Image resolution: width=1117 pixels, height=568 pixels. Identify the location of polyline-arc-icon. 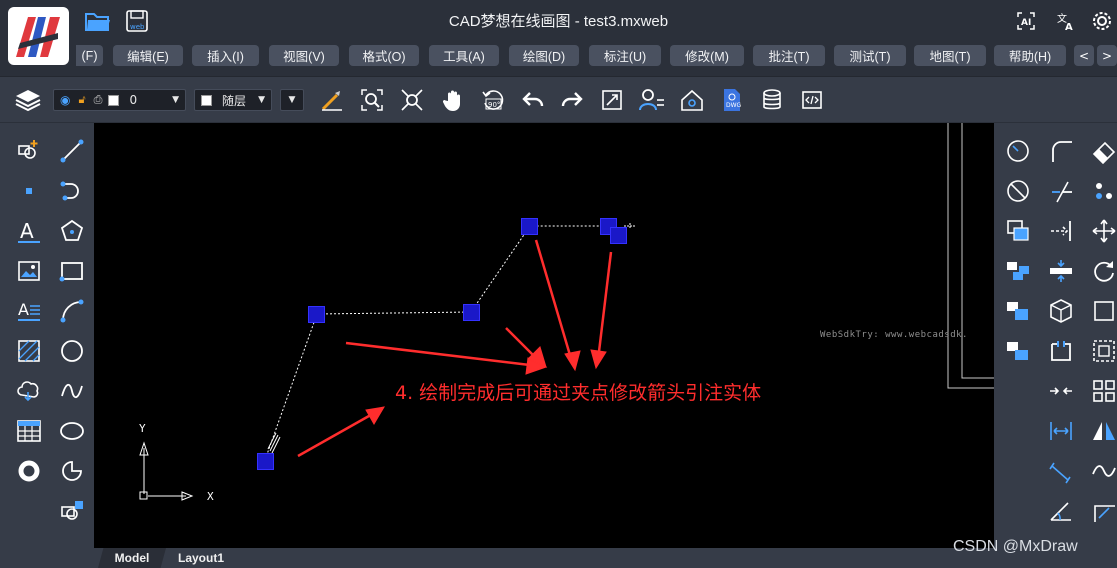
(72, 191).